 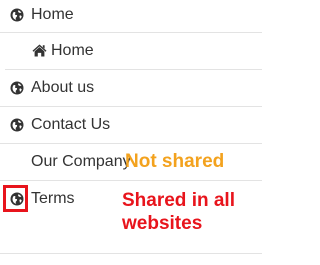 What do you see at coordinates (15, 198) in the screenshot?
I see `highlight-box` at bounding box center [15, 198].